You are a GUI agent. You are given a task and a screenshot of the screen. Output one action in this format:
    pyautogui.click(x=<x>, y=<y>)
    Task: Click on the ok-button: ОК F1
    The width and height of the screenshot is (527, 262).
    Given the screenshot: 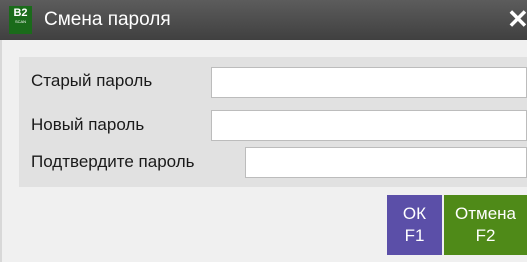 What is the action you would take?
    pyautogui.click(x=414, y=225)
    